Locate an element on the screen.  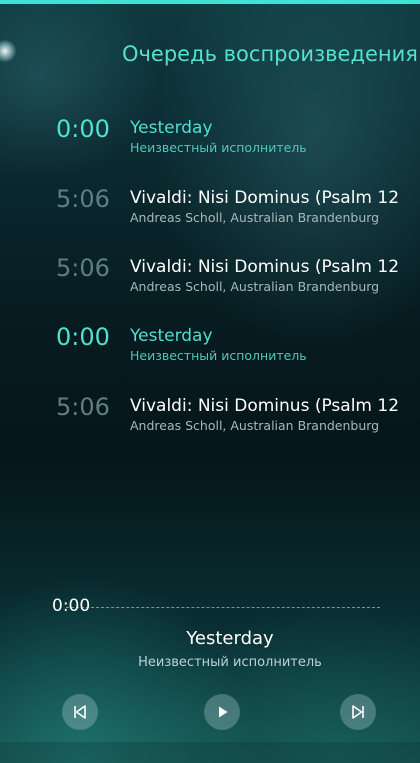
play-icon is located at coordinates (223, 712).